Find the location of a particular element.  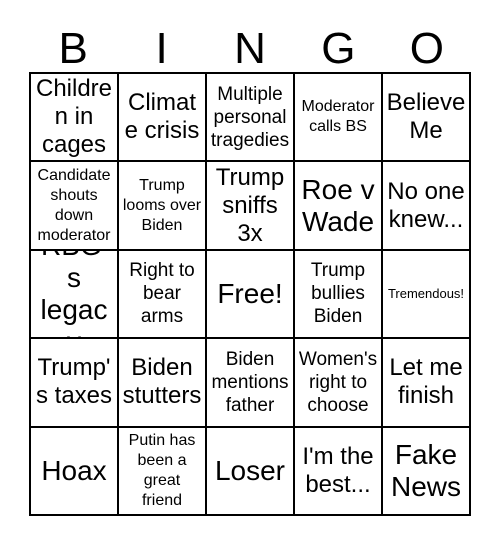

bingo-cell-label: Loser is located at coordinates (250, 470).